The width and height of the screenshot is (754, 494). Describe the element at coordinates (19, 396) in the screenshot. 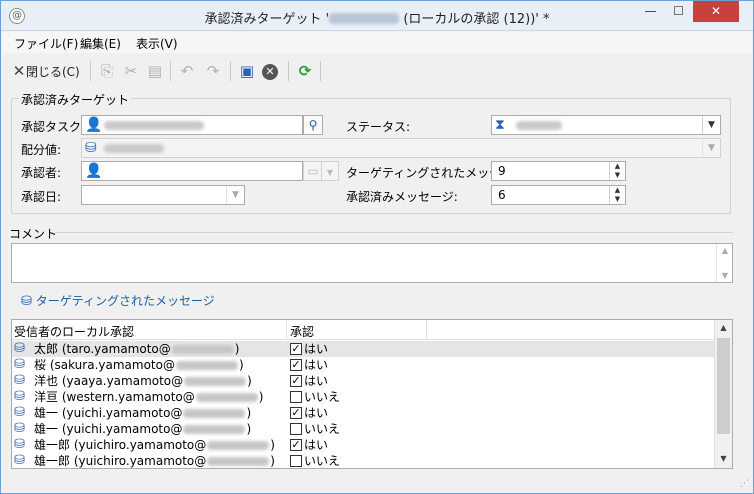

I see `recipient-icon: ⛁` at that location.